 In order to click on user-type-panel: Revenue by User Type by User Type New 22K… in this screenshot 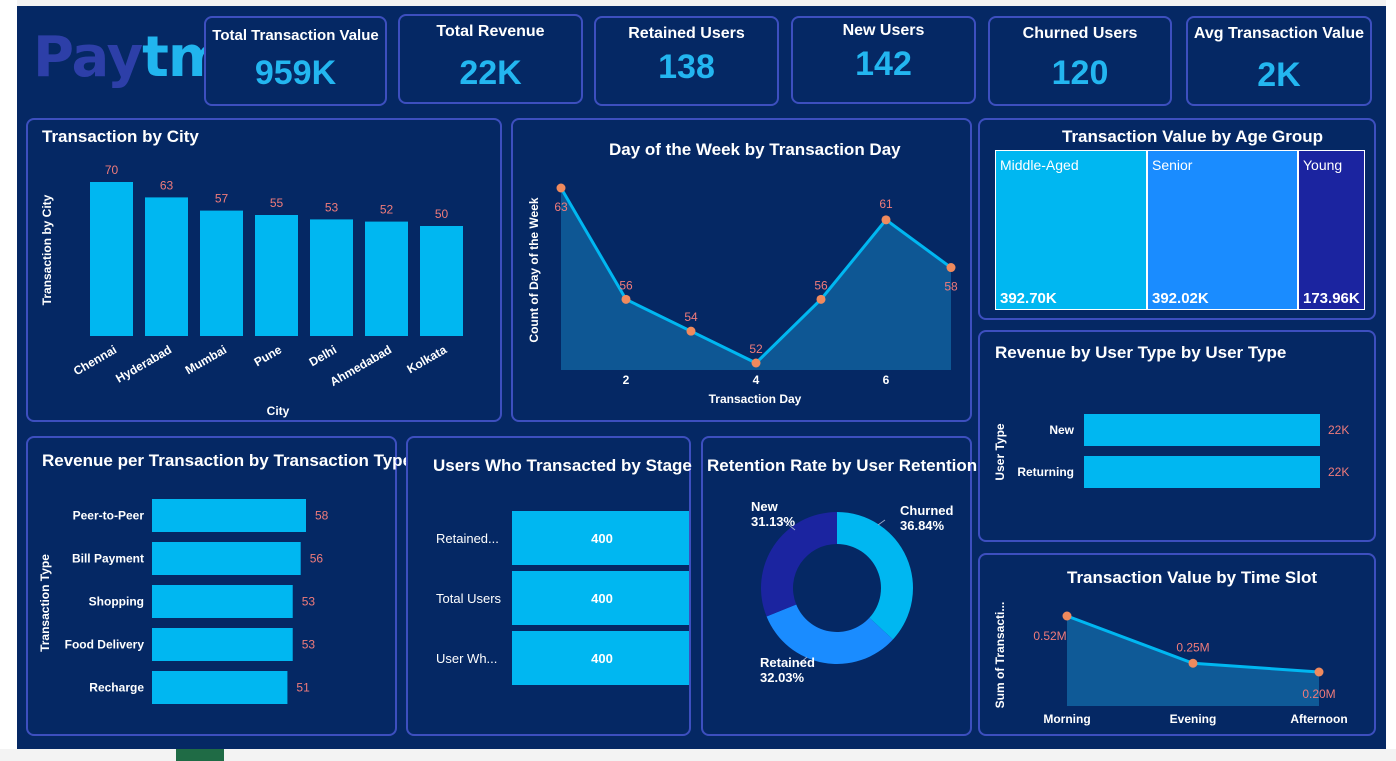, I will do `click(1177, 436)`.